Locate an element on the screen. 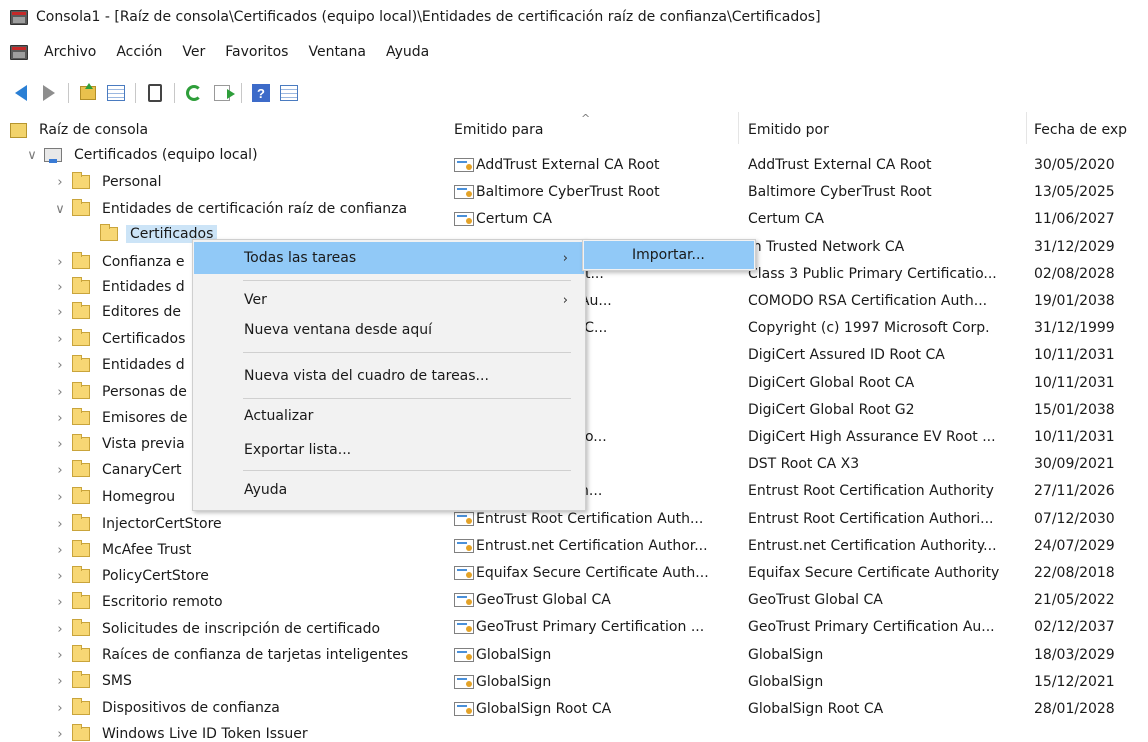 Image resolution: width=1148 pixels, height=742 pixels. table-row: GlobalSign GlobalSign 15/12/2021 is located at coordinates (794, 683).